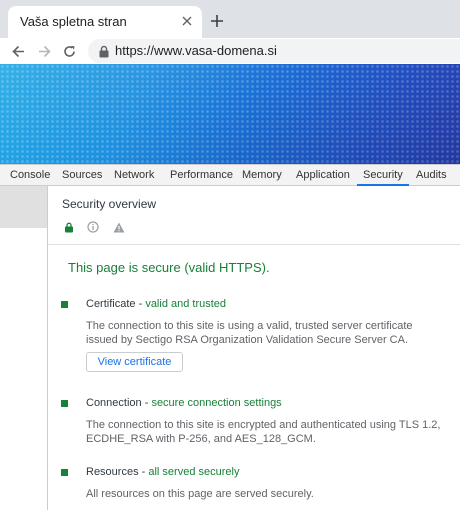  I want to click on resources-status: all served securely, so click(194, 472).